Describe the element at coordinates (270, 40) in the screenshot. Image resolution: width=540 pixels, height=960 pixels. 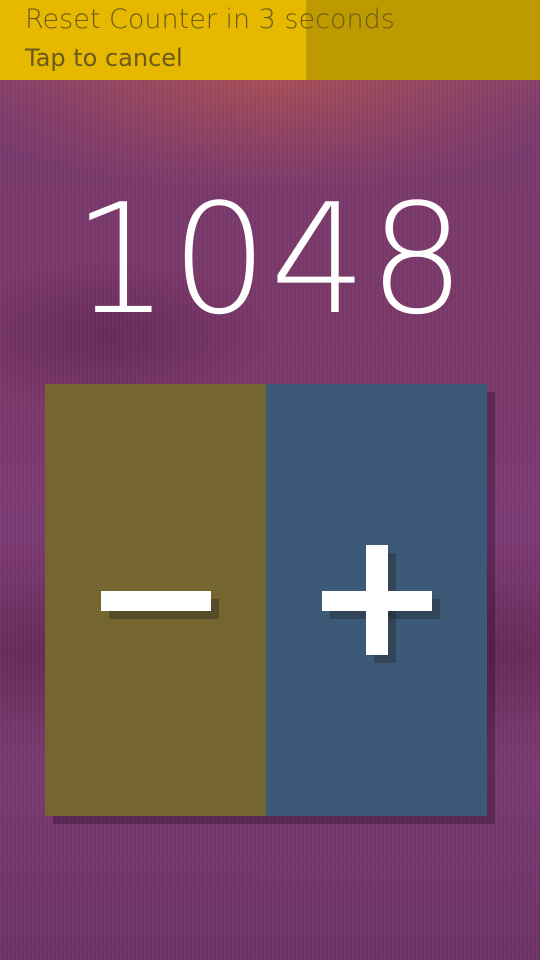
I see `reset-countdown-banner: Reset Counter in 3 seconds Tap to cancel` at that location.